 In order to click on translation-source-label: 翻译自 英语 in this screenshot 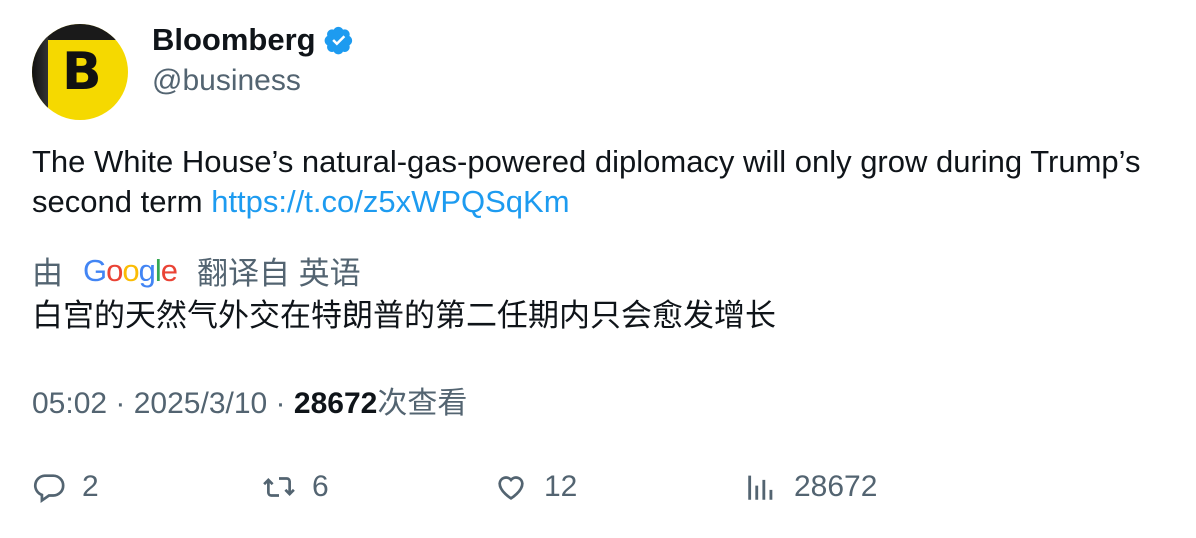, I will do `click(279, 270)`.